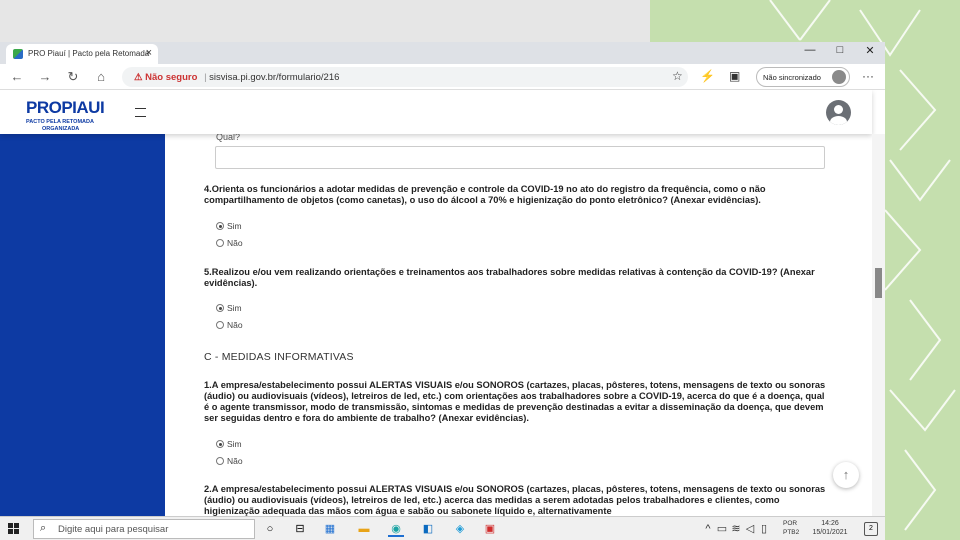 This screenshot has width=960, height=540. What do you see at coordinates (113, 529) in the screenshot?
I see `search-placeholder: Digite aqui para pesquisar` at bounding box center [113, 529].